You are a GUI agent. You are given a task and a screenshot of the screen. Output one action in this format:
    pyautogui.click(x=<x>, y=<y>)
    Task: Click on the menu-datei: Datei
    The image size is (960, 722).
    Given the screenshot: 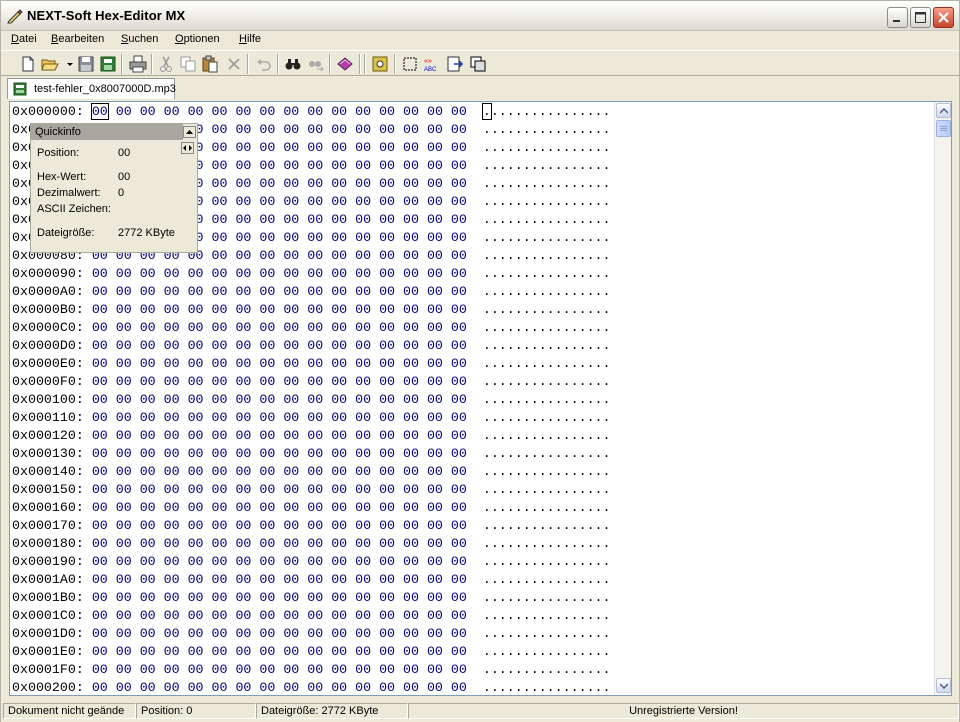 What is the action you would take?
    pyautogui.click(x=24, y=39)
    